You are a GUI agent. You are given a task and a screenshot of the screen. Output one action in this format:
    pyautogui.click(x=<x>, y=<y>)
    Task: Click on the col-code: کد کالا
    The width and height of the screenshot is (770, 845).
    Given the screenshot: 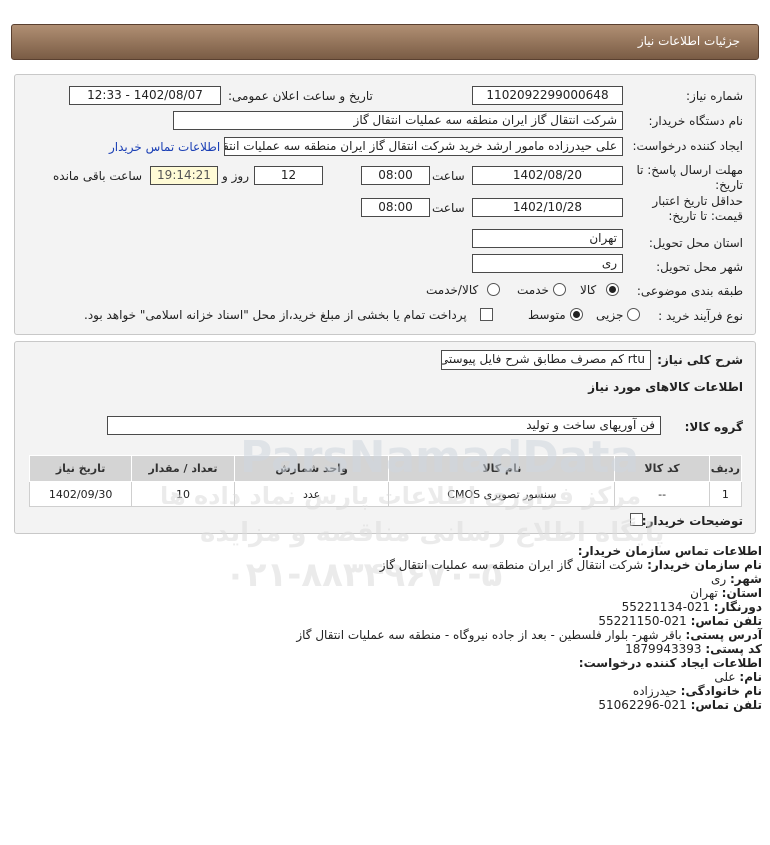 What is the action you would take?
    pyautogui.click(x=662, y=468)
    